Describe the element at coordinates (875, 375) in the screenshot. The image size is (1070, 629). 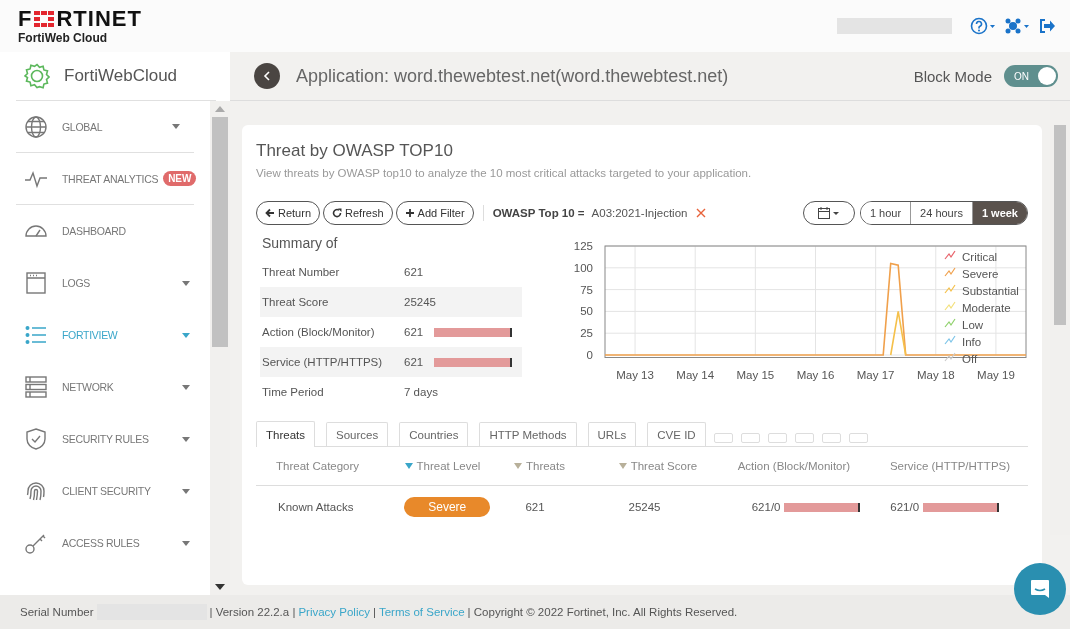
I see `axis-label: May 17` at that location.